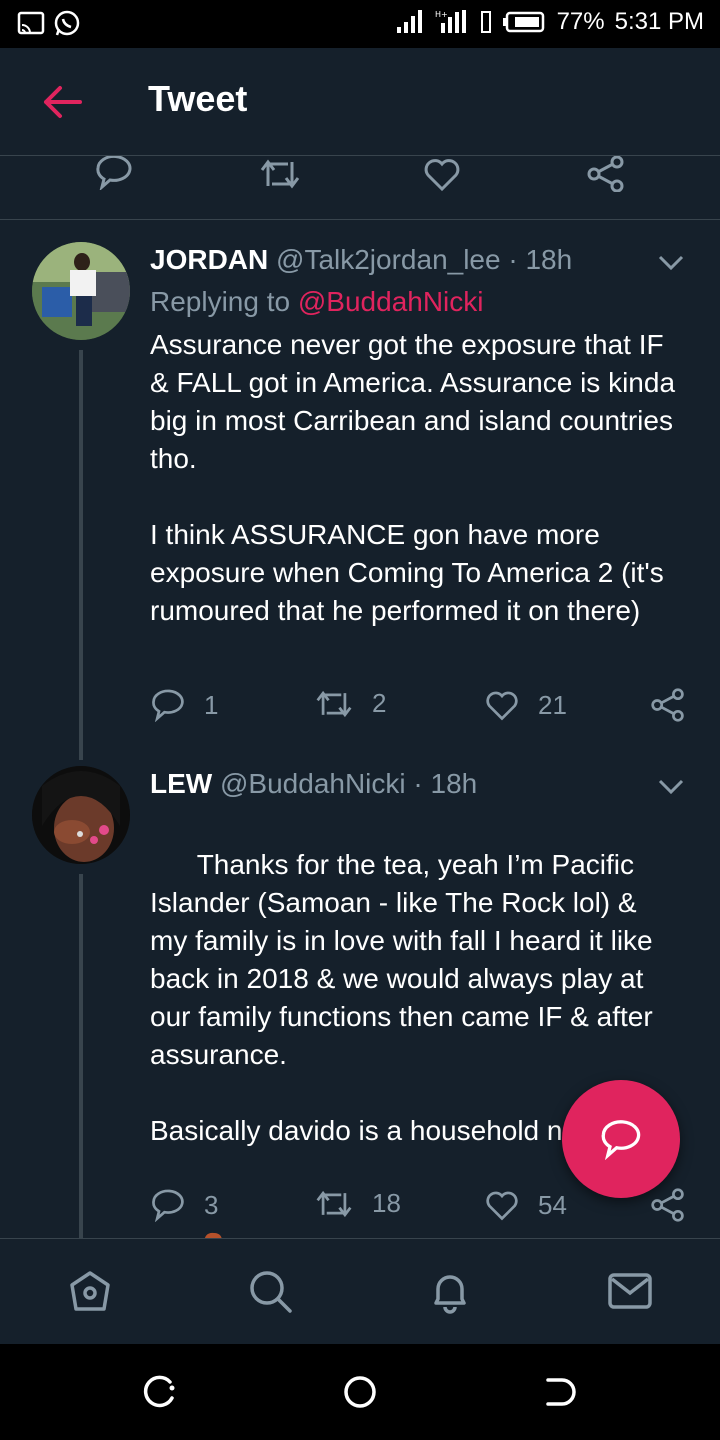  What do you see at coordinates (560, 1392) in the screenshot?
I see `back-button-icon` at bounding box center [560, 1392].